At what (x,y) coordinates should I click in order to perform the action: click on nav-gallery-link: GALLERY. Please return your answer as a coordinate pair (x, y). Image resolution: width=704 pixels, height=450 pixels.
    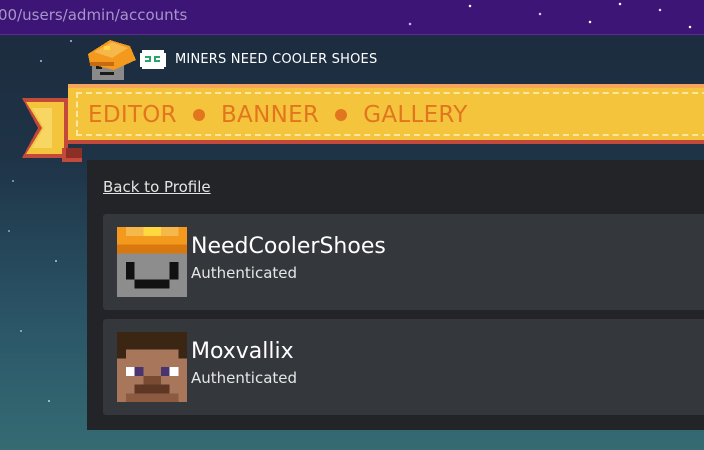
    Looking at the image, I should click on (415, 115).